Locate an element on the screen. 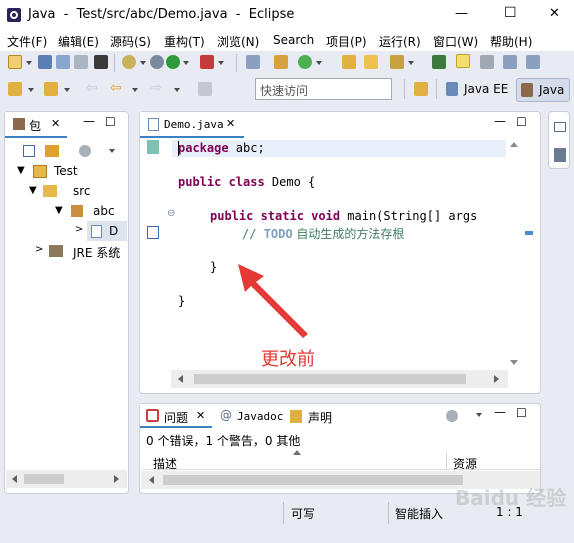 Image resolution: width=574 pixels, height=543 pixels. next-annotation-icon is located at coordinates (439, 62).